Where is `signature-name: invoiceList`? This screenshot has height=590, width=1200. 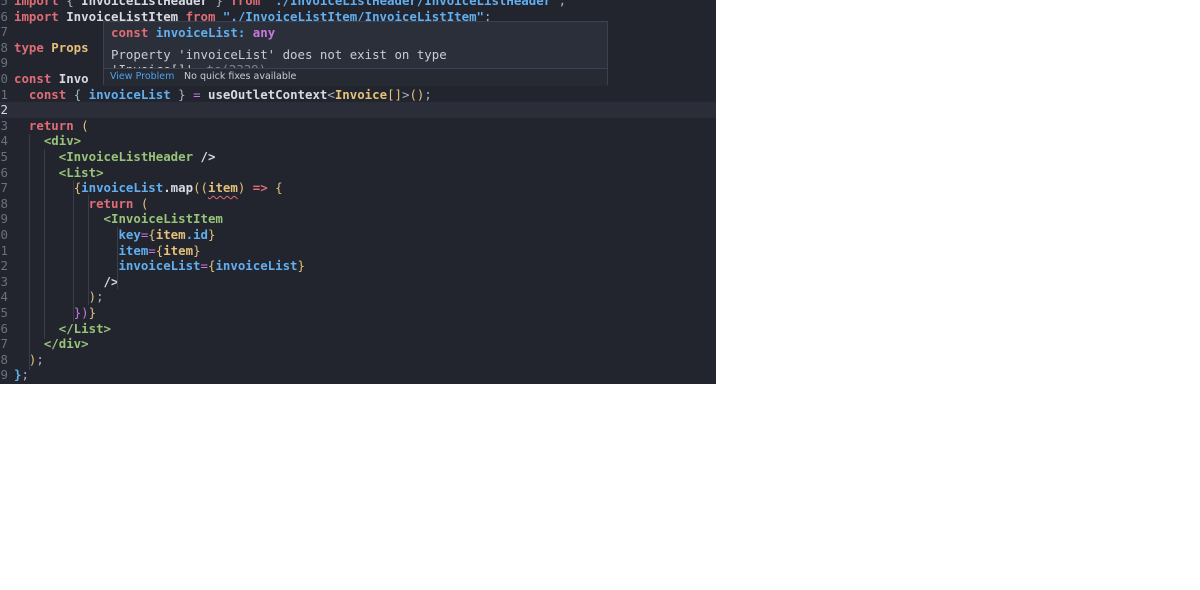
signature-name: invoiceList is located at coordinates (196, 32).